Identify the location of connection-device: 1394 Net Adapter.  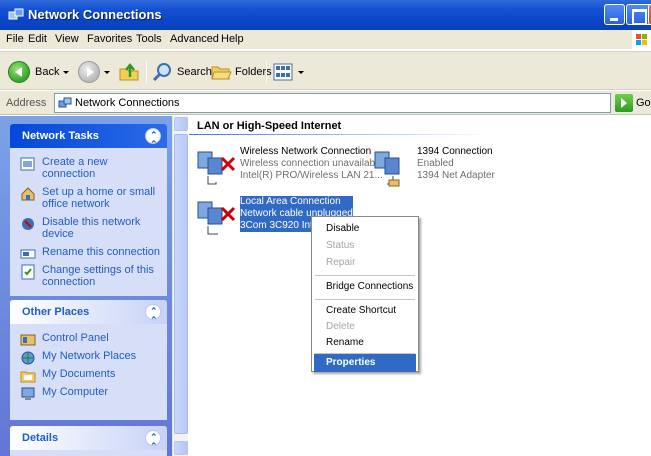
(456, 175).